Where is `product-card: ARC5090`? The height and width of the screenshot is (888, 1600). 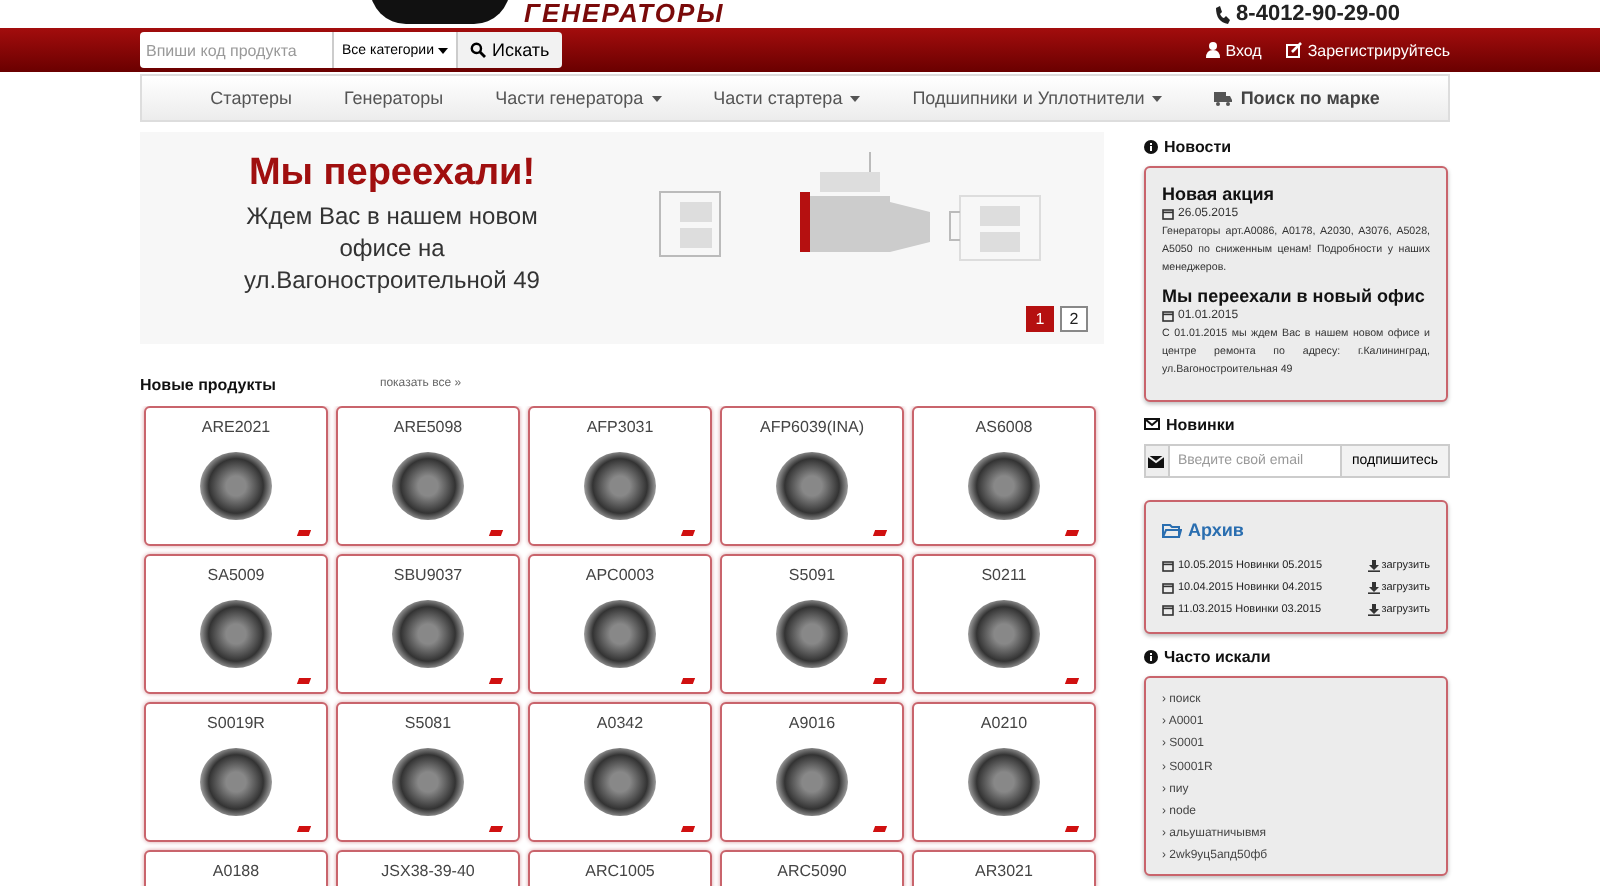
product-card: ARC5090 is located at coordinates (812, 868).